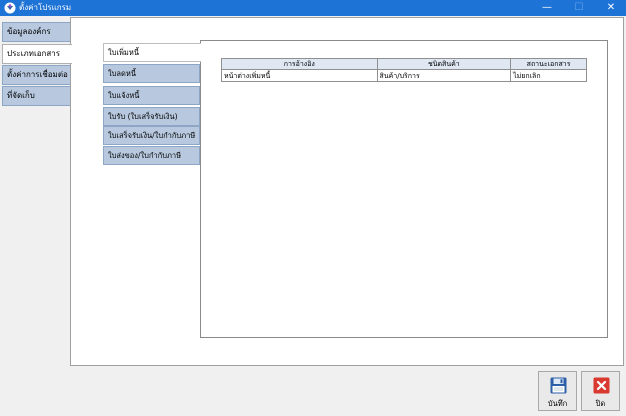 This screenshot has height=416, width=626. What do you see at coordinates (444, 75) in the screenshot?
I see `cell-product-type: สินค้า/บริการ` at bounding box center [444, 75].